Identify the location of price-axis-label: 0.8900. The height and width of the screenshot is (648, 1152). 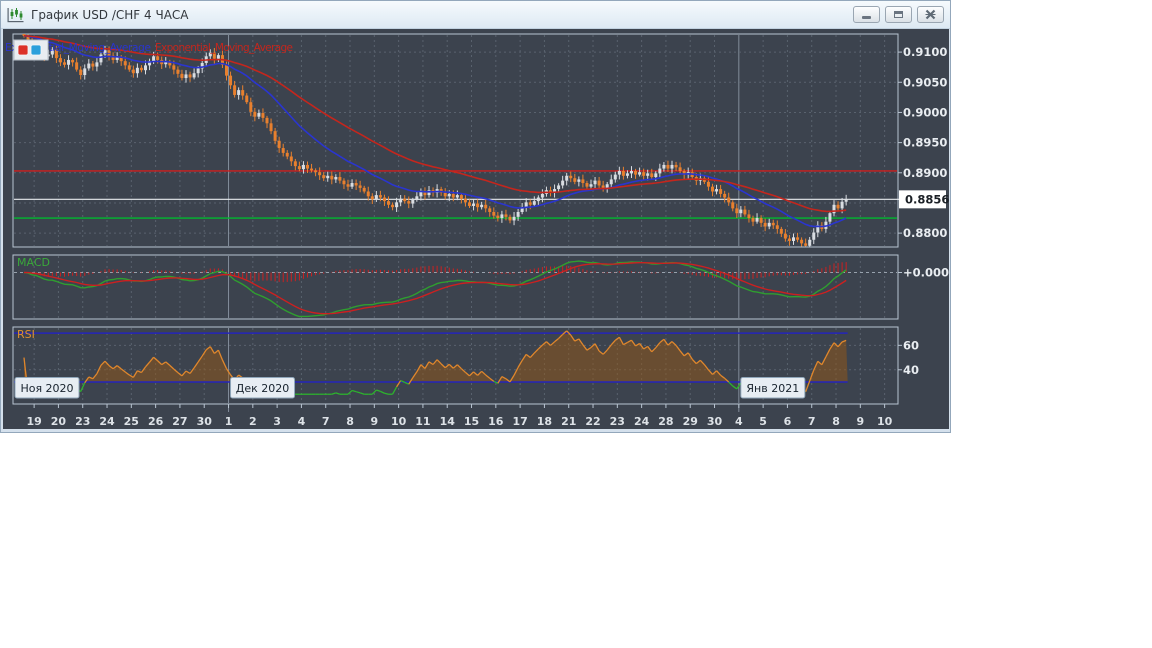
(925, 173).